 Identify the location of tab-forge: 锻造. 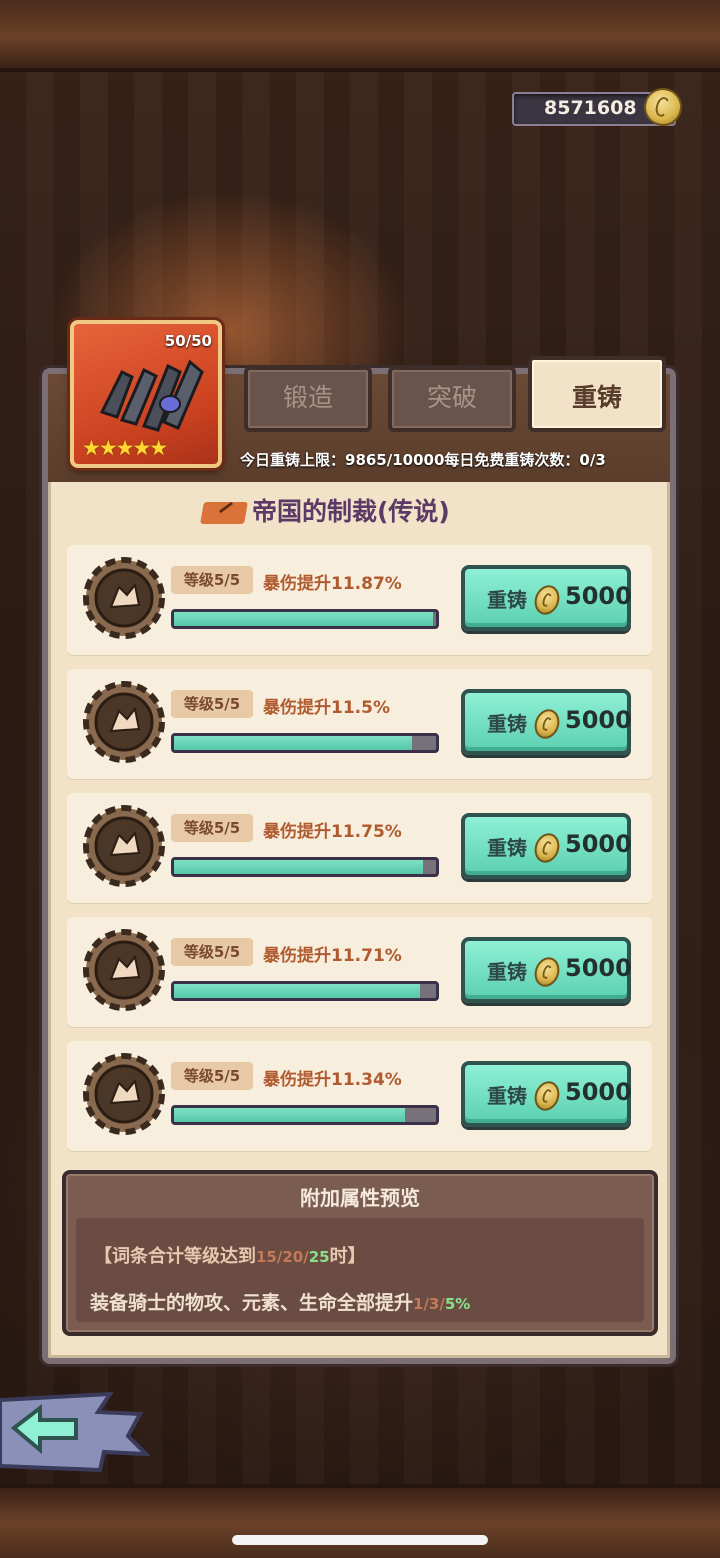
(308, 399).